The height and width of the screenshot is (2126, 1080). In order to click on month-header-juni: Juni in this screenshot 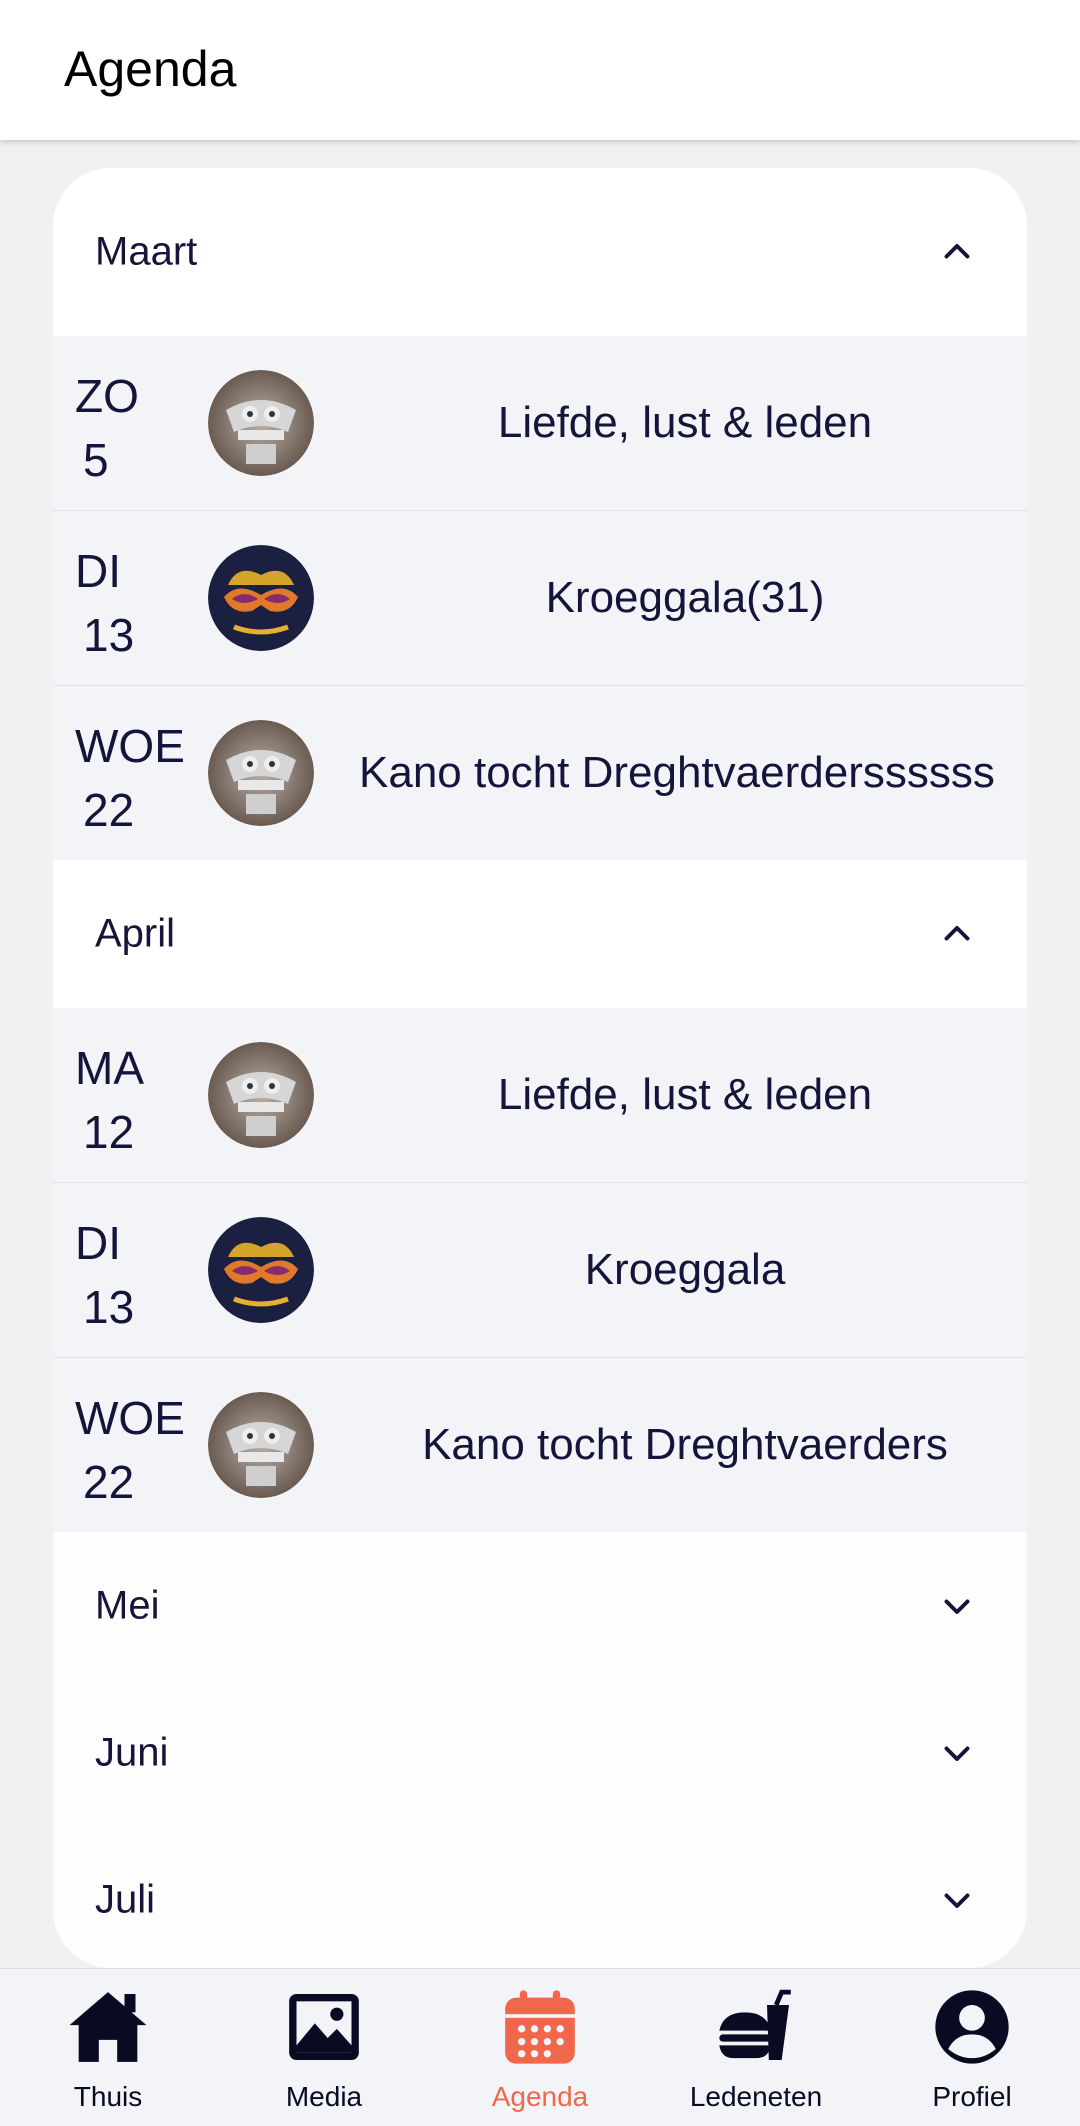, I will do `click(540, 1752)`.